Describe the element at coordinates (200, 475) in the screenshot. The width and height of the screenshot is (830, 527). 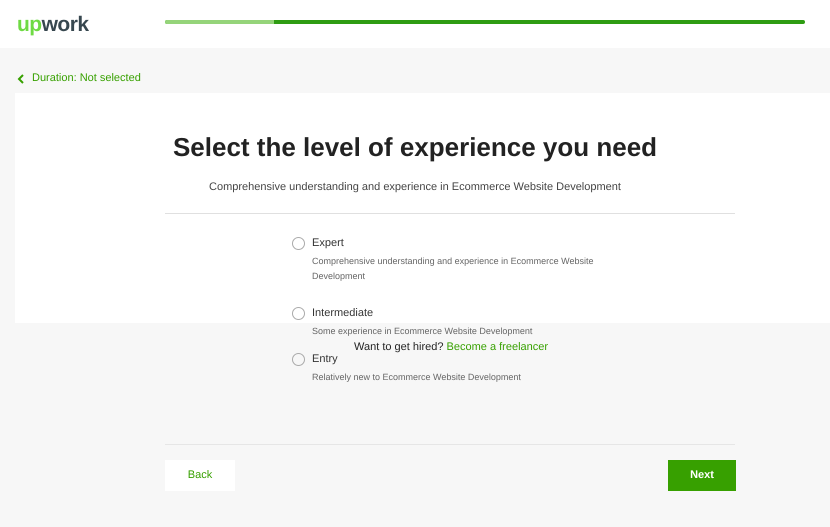
I see `back-button: Back` at that location.